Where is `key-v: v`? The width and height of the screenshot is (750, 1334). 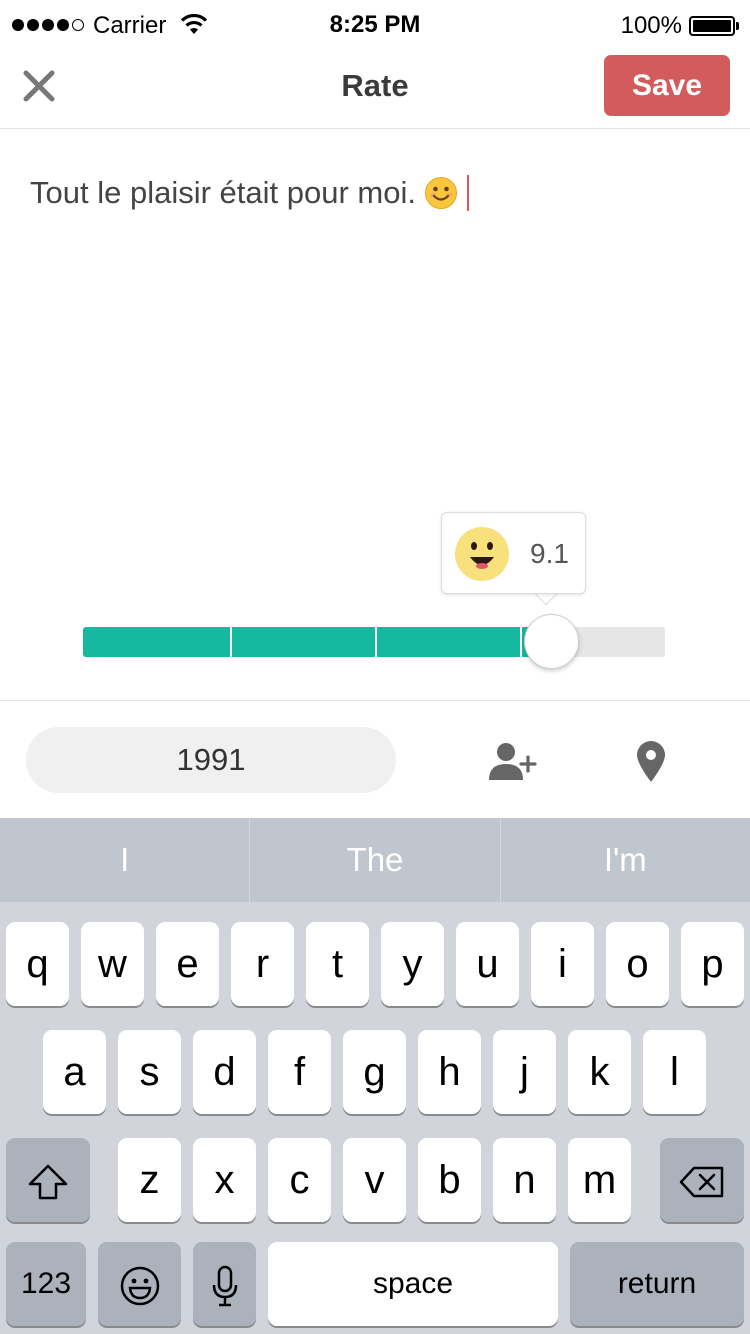 key-v: v is located at coordinates (374, 1180).